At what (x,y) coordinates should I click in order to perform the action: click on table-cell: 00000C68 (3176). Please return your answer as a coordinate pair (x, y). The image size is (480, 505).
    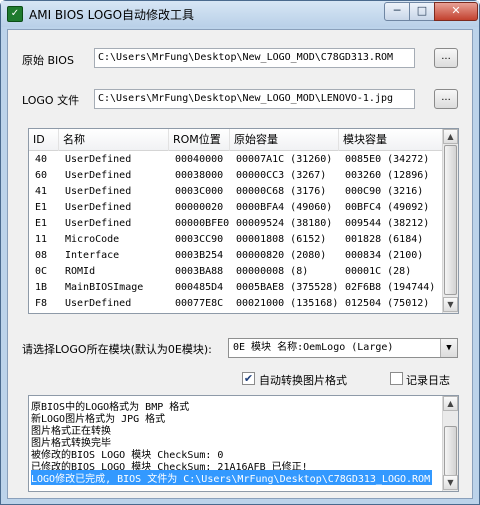
    Looking at the image, I should click on (281, 191).